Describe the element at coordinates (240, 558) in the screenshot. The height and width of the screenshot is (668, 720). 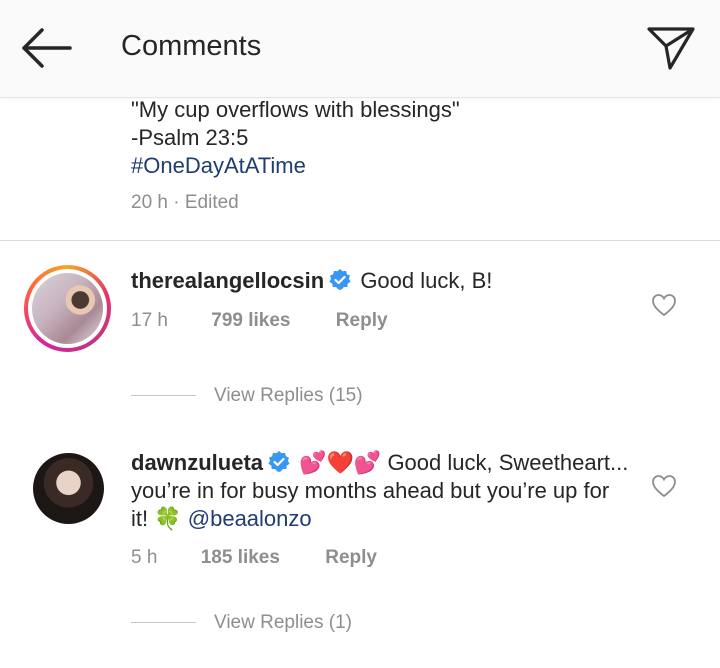
I see `comment-likes: 185 likes` at that location.